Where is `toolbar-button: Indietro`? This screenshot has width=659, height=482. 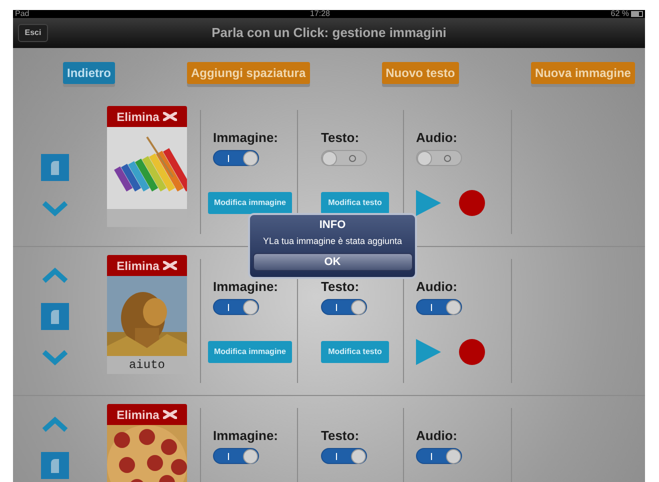
toolbar-button: Indietro is located at coordinates (89, 73).